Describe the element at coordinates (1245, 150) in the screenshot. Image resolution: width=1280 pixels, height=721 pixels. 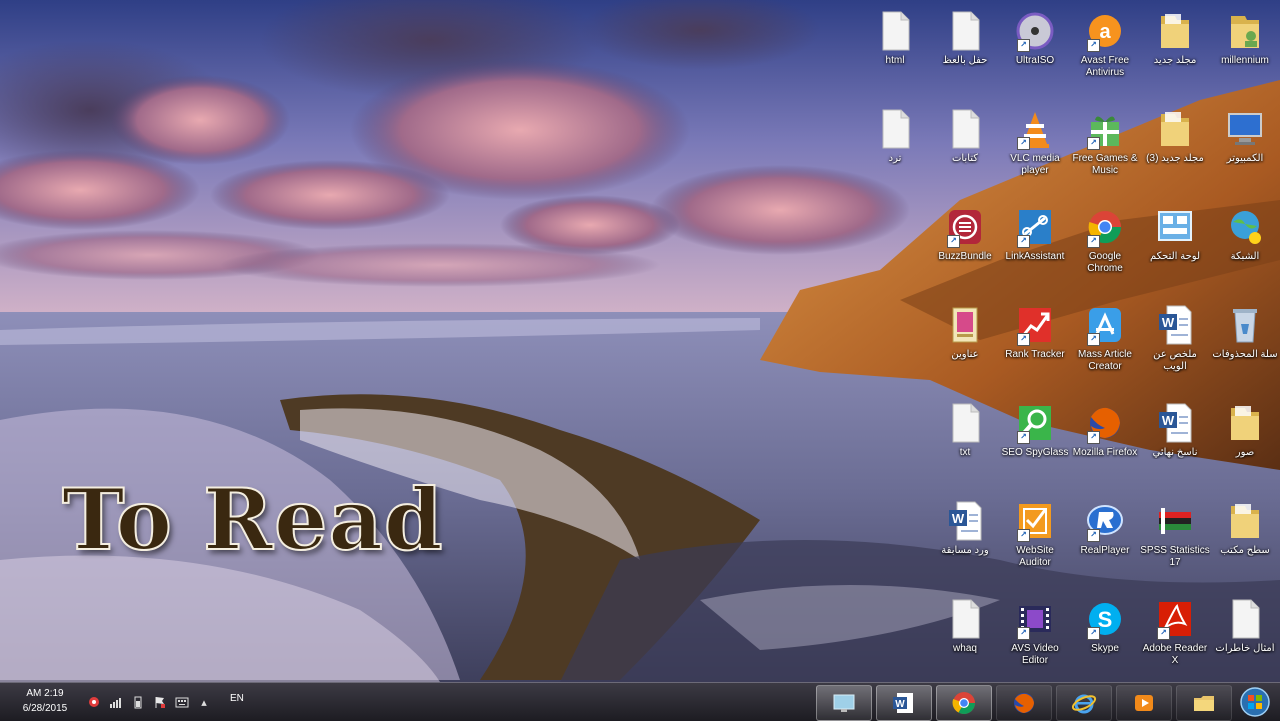
I see `desktop-icon-computer: الكمبيوتر` at that location.